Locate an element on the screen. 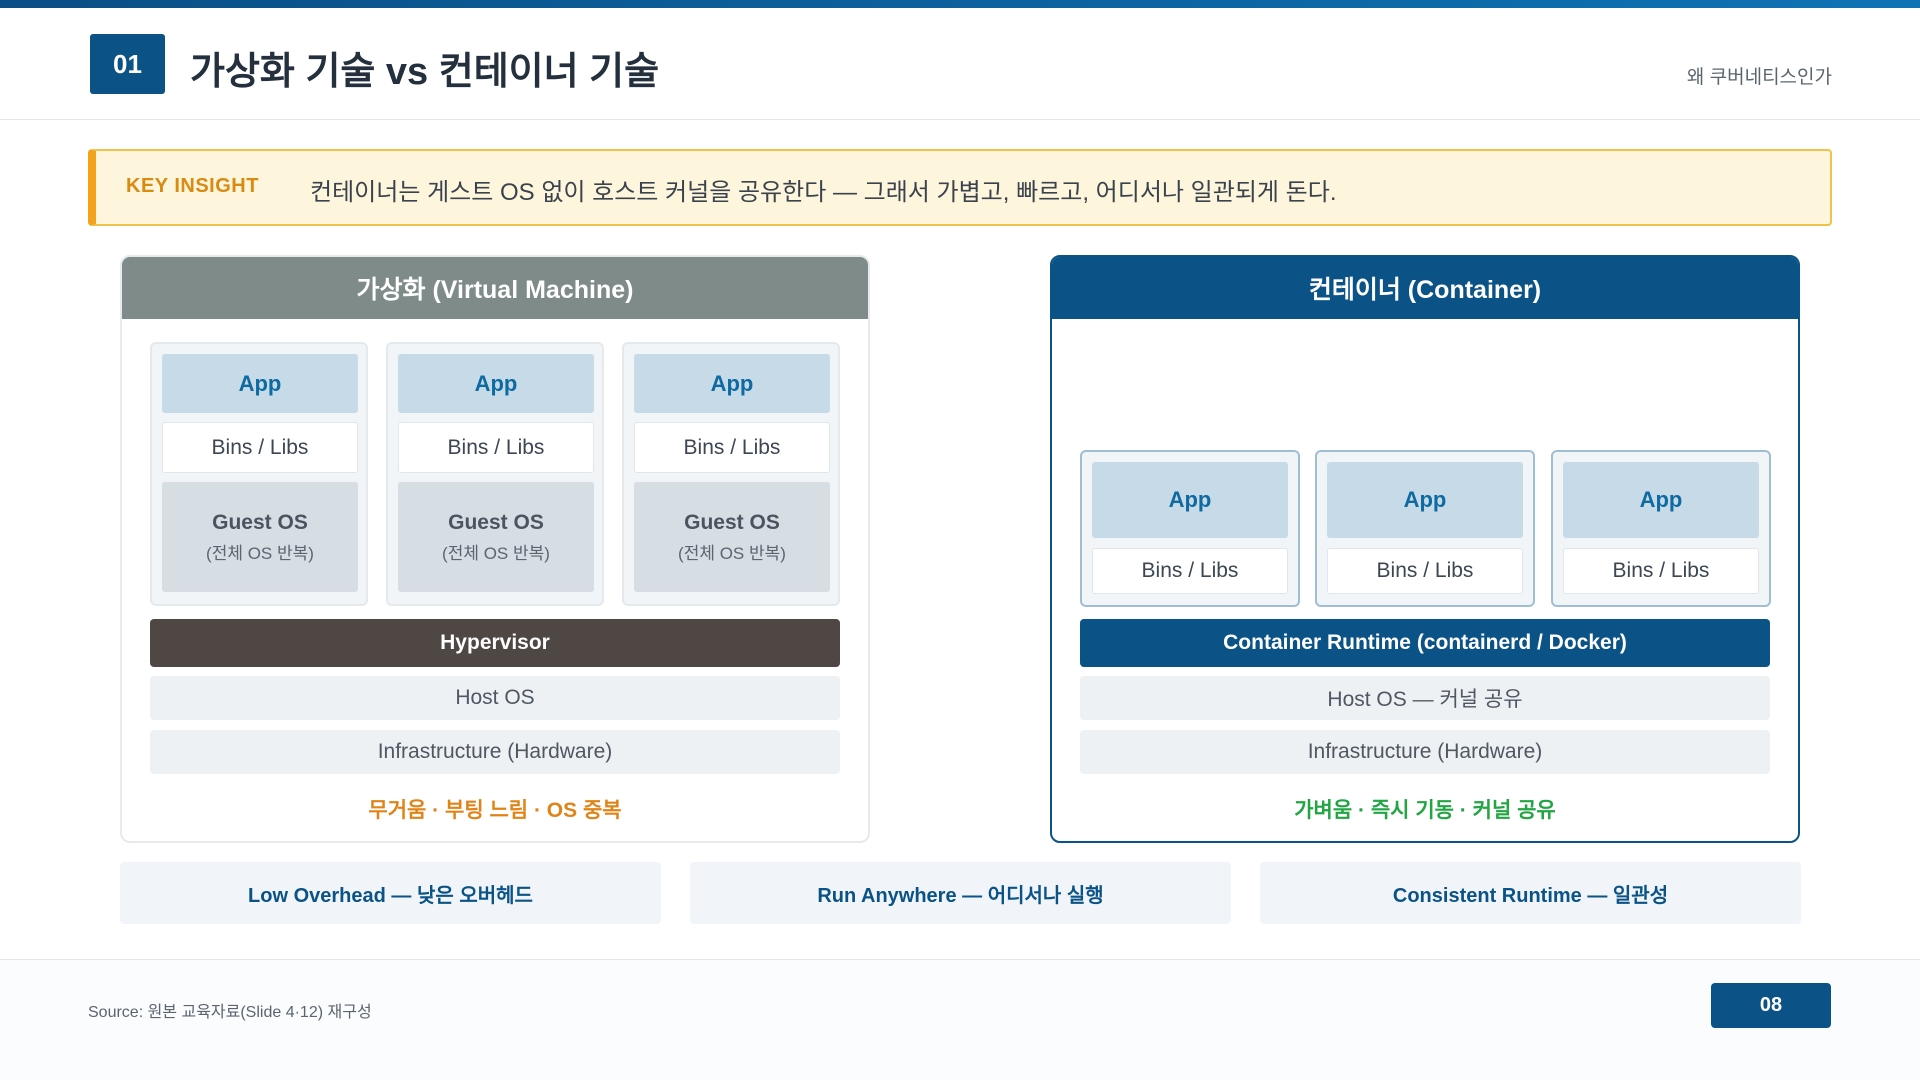  benefit-low-overhead: Low Overhead — 낮은 오버헤드 is located at coordinates (390, 893).